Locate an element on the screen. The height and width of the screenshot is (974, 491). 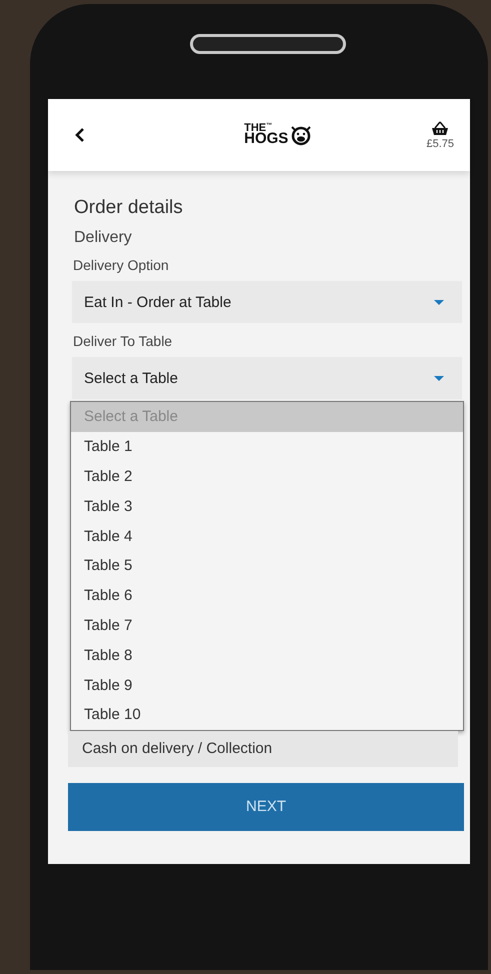
next-button: NEXT is located at coordinates (266, 806).